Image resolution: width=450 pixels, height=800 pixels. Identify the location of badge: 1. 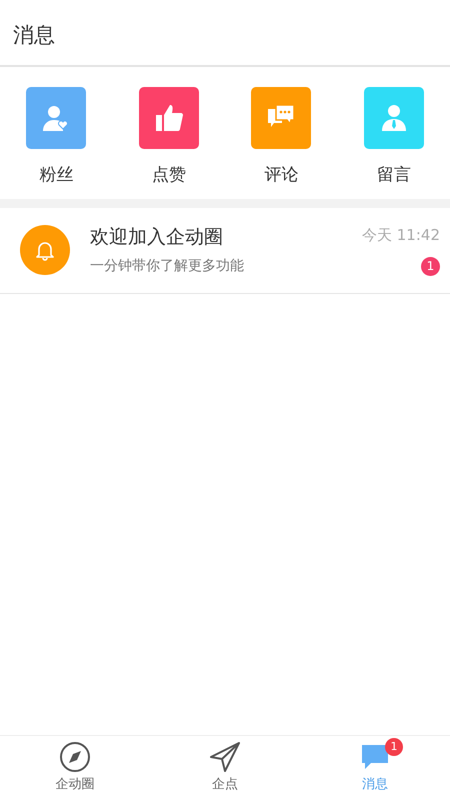
(394, 747).